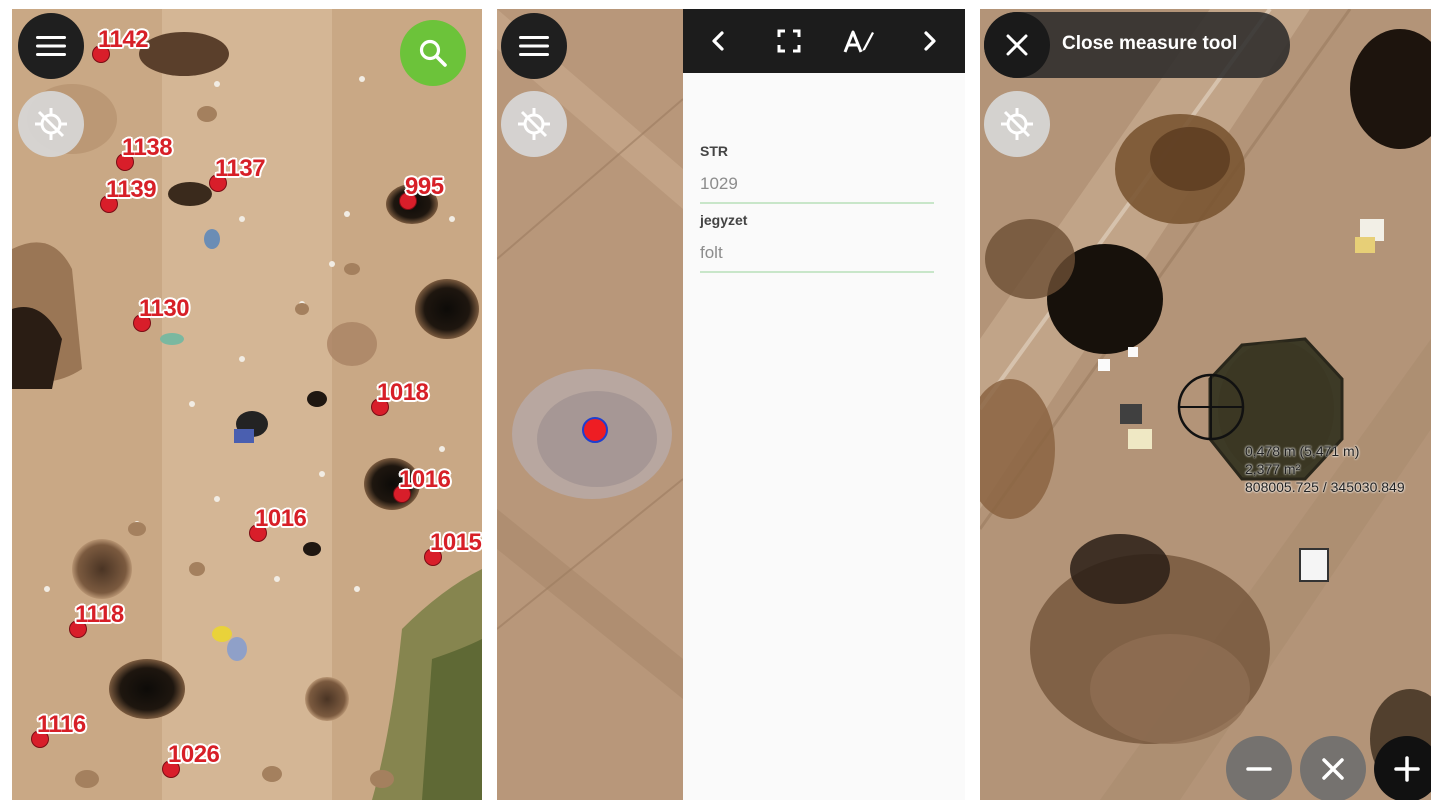 This screenshot has width=1431, height=802. I want to click on search-button, so click(433, 53).